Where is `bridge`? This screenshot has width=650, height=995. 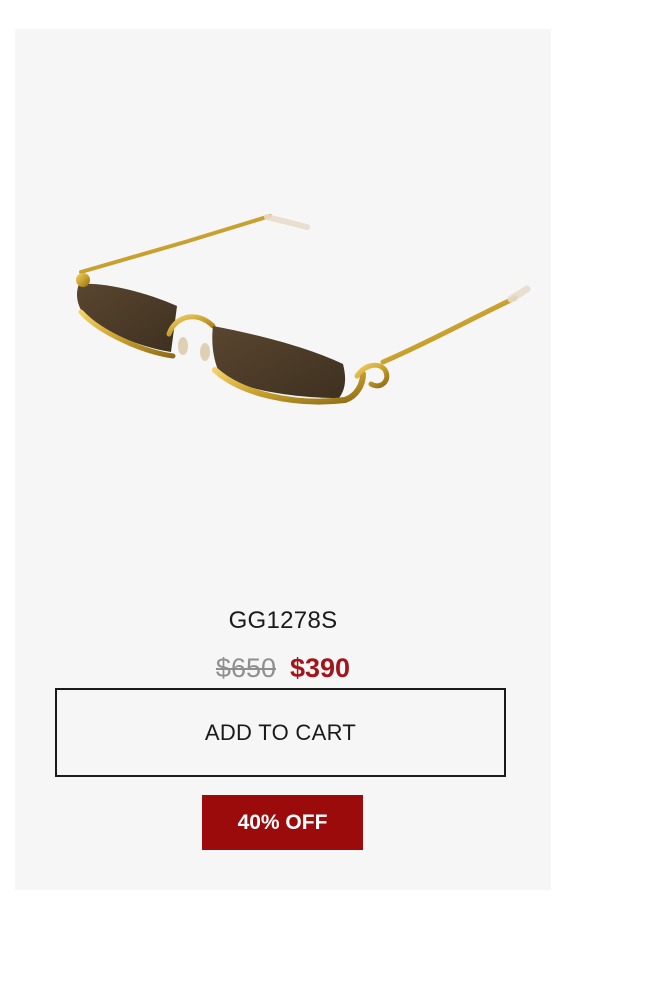 bridge is located at coordinates (191, 325).